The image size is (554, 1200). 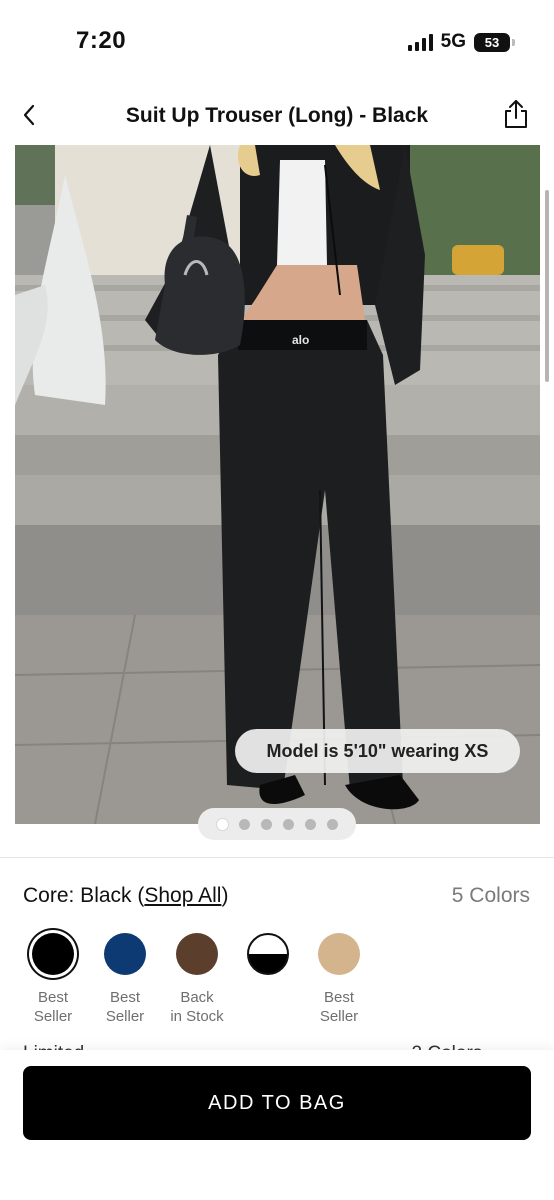 I want to click on gallery-pagination, so click(x=277, y=824).